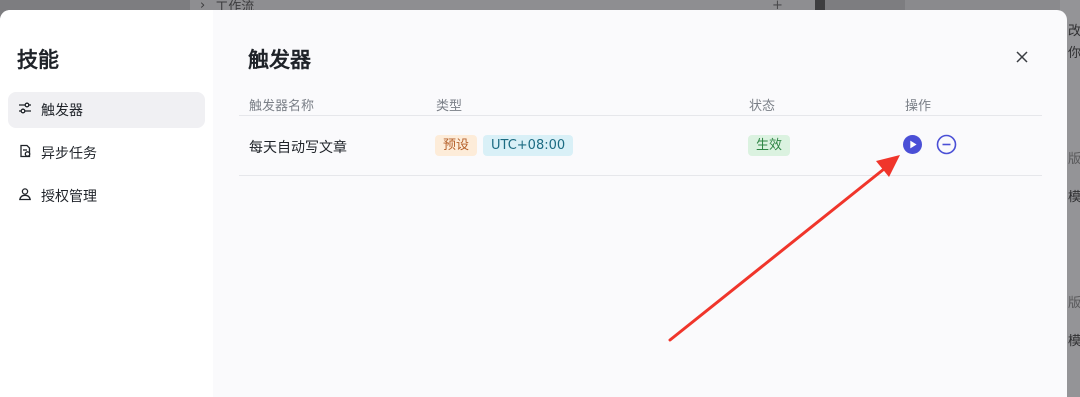 The width and height of the screenshot is (1080, 397). I want to click on table-row: 每天自动写文章 预设 UTC+08:00 生效, so click(640, 146).